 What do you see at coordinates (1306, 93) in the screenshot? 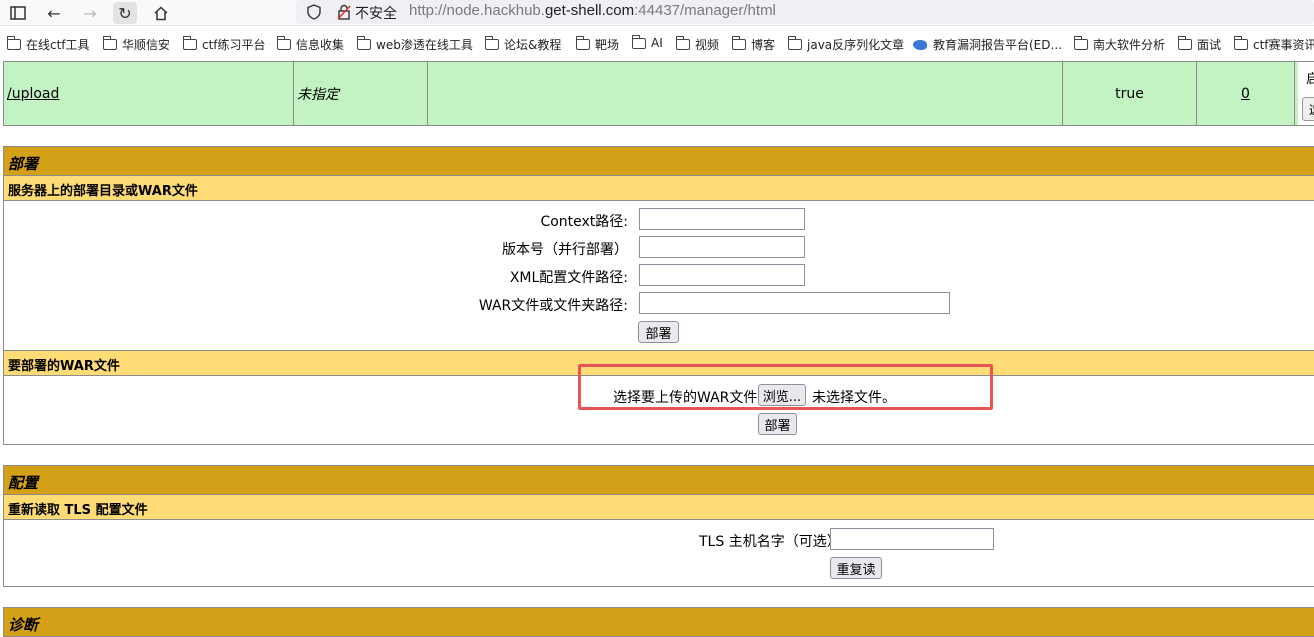
I see `app-commands-cell: 启 这` at bounding box center [1306, 93].